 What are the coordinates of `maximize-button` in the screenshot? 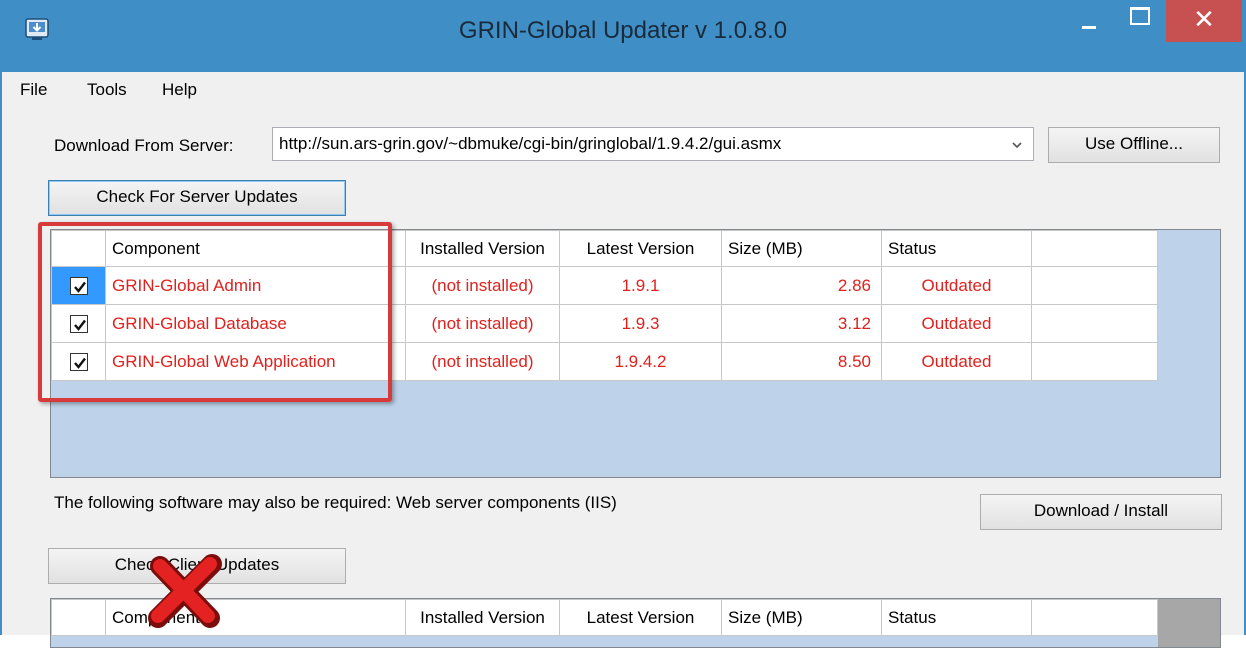 It's located at (1138, 21).